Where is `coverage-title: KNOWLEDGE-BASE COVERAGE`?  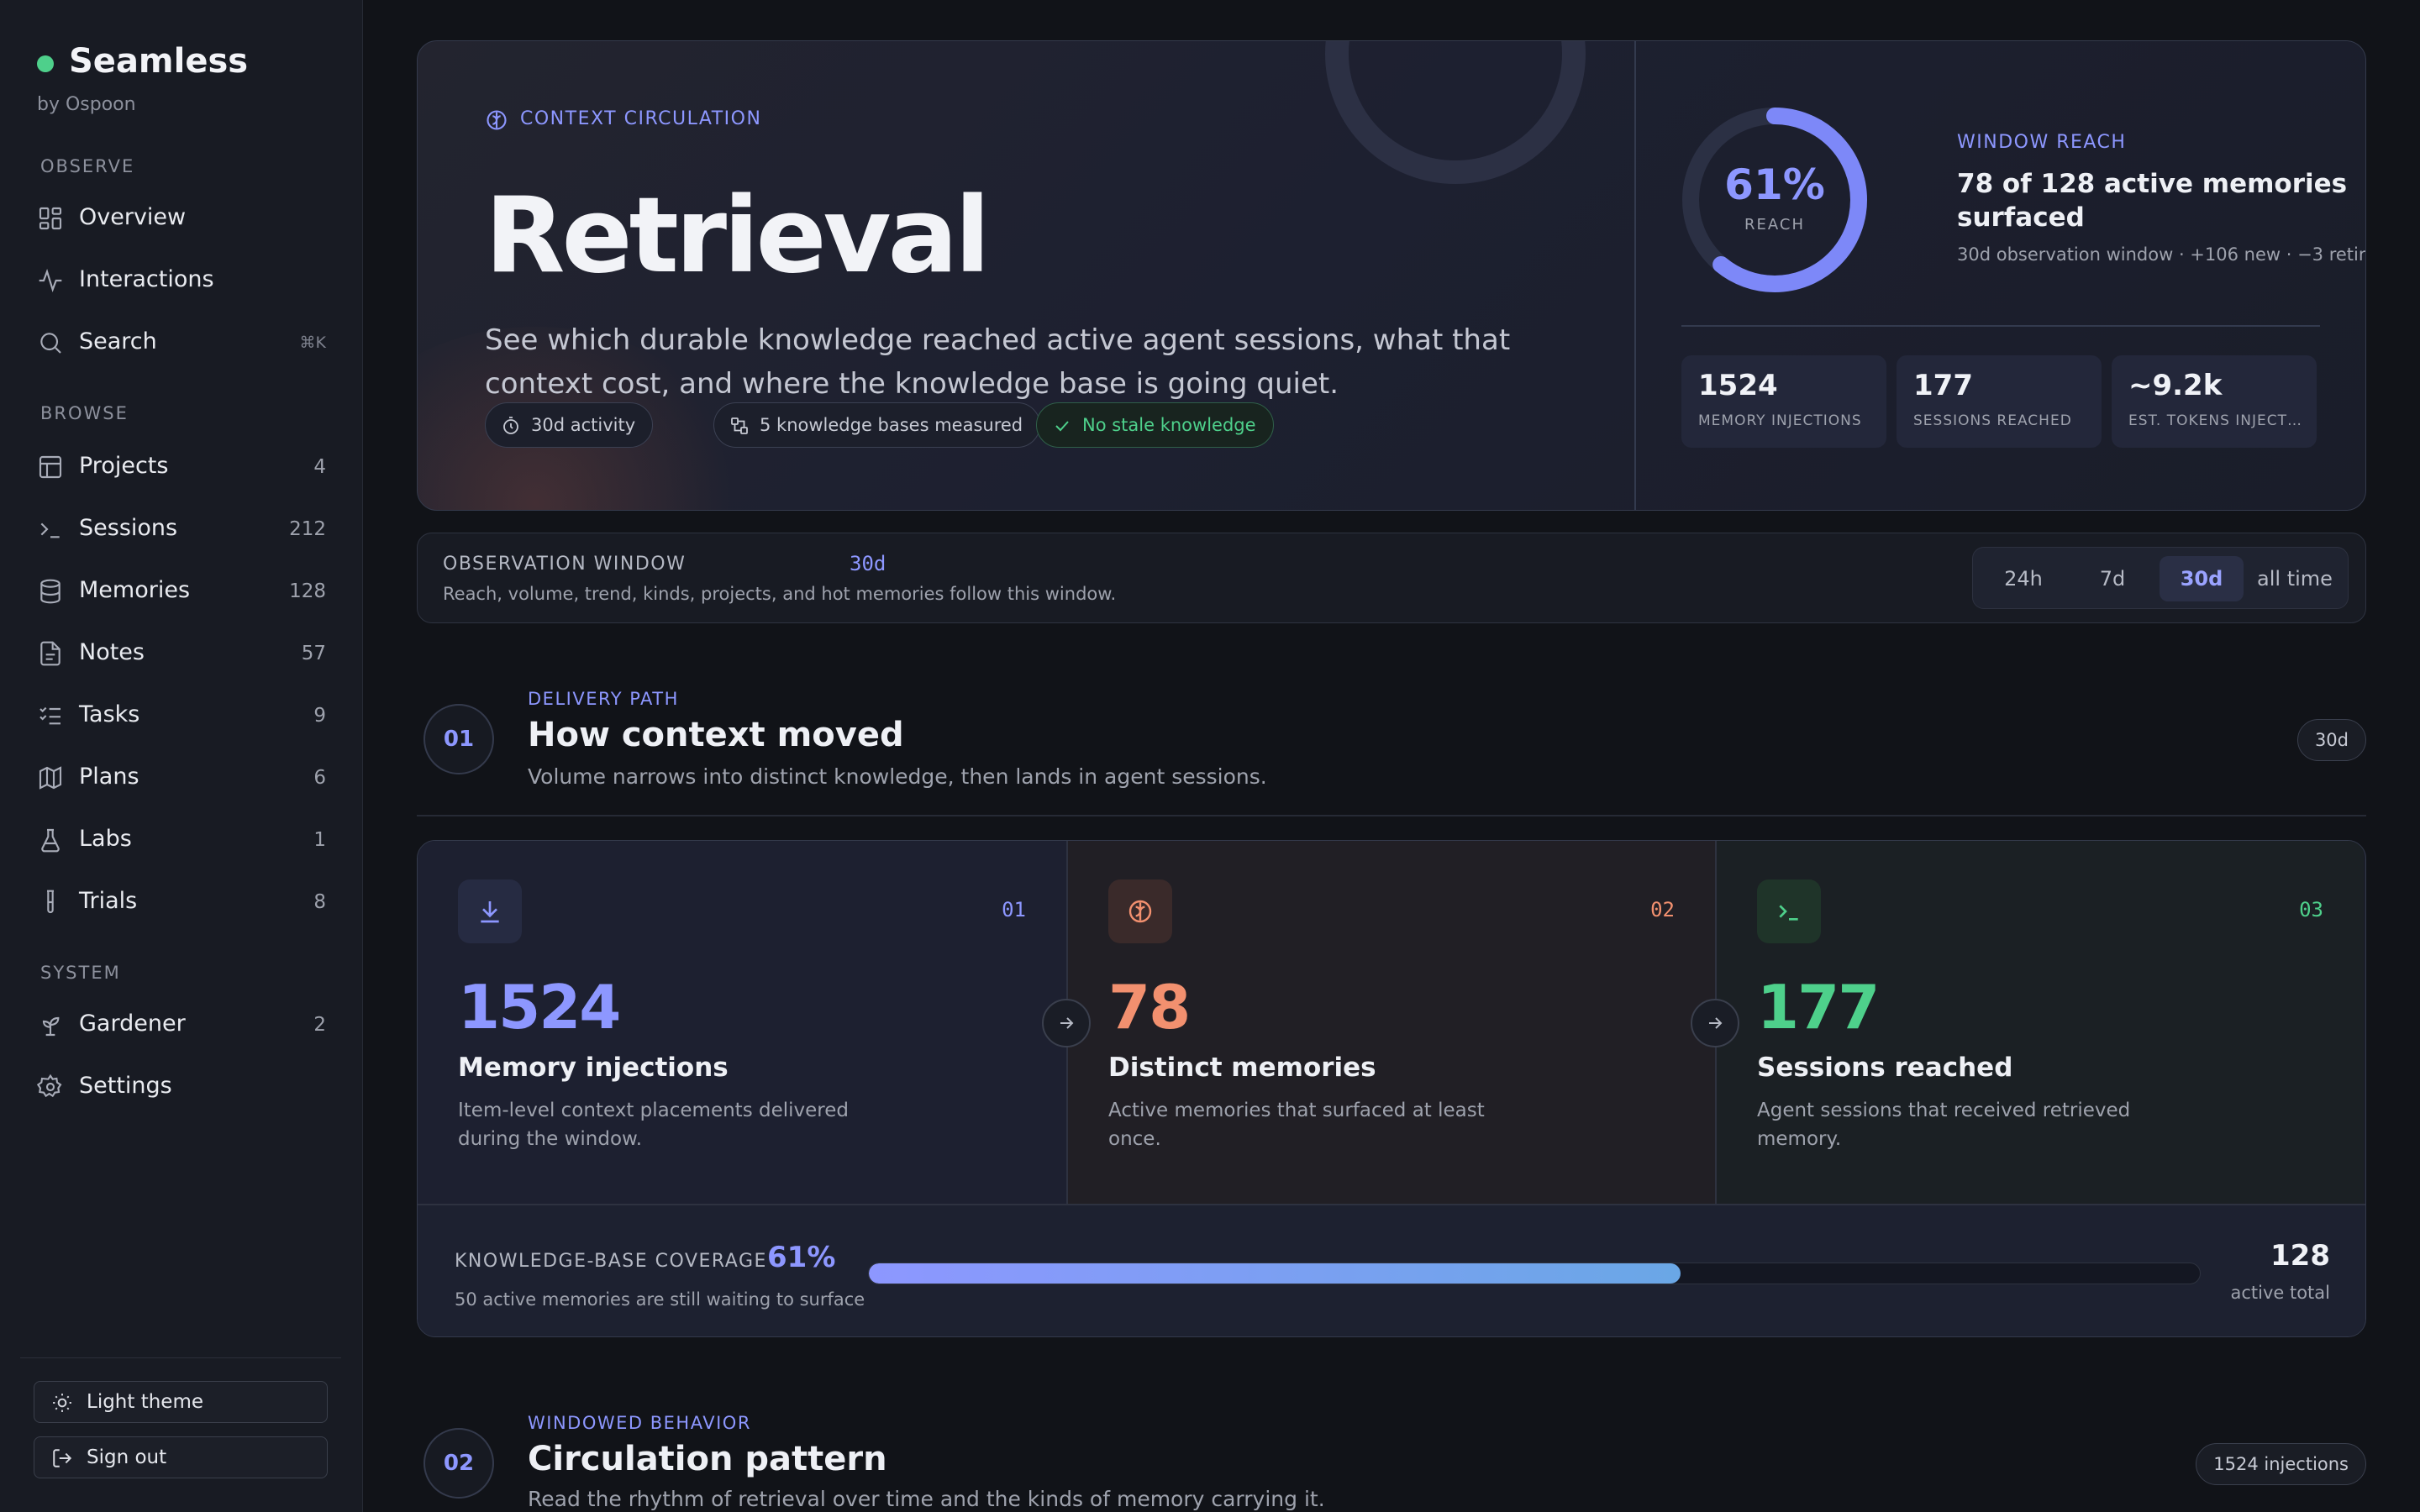
coverage-title: KNOWLEDGE-BASE COVERAGE is located at coordinates (611, 1261).